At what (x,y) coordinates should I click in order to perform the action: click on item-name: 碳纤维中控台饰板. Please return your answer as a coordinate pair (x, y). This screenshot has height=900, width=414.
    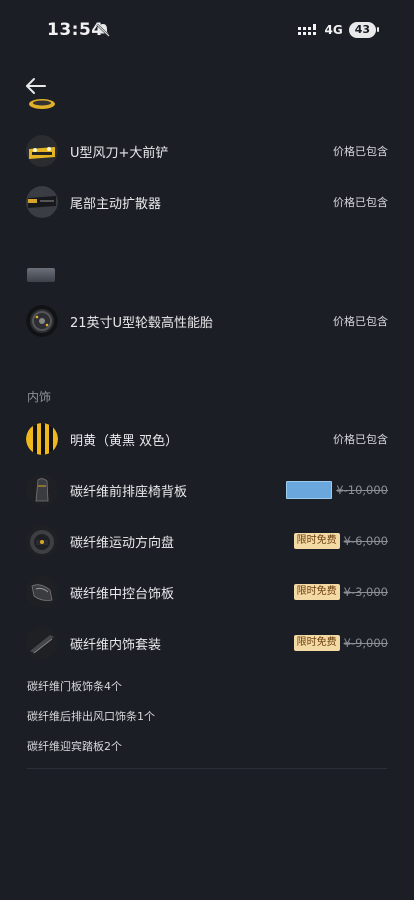
    Looking at the image, I should click on (122, 594).